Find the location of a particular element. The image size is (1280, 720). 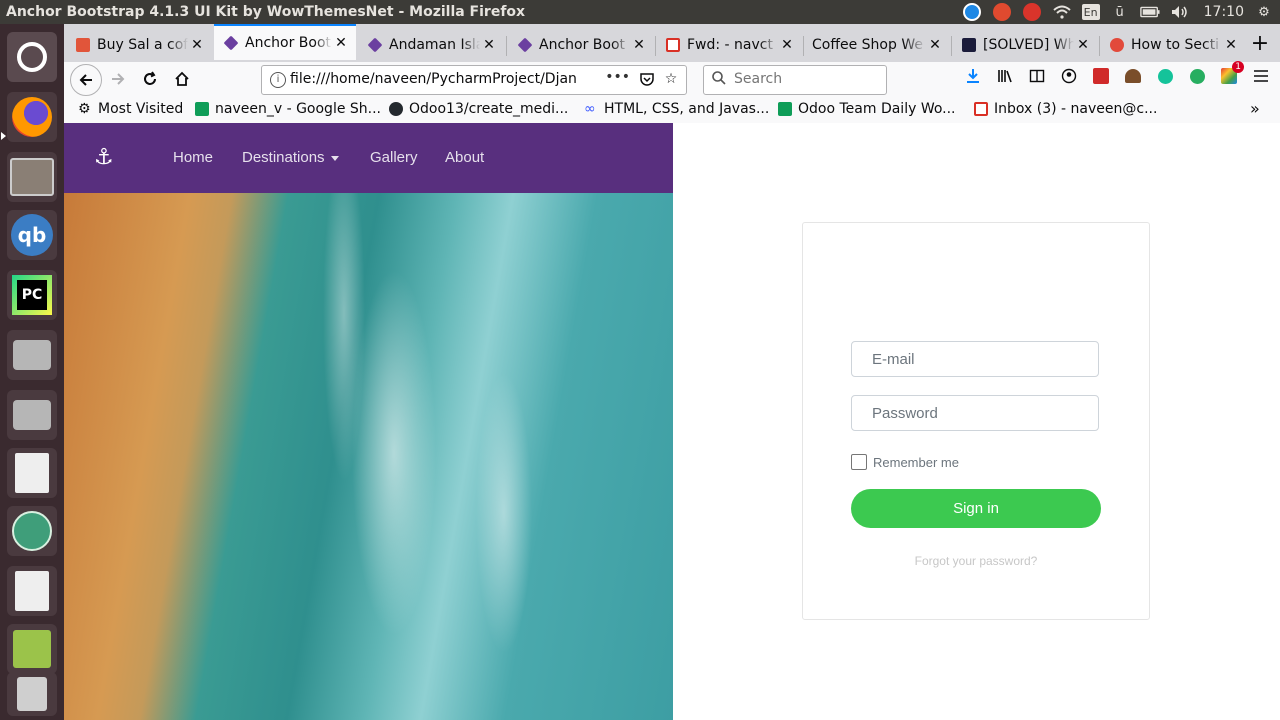

notification-extension-icon: 1 is located at coordinates (1232, 73).